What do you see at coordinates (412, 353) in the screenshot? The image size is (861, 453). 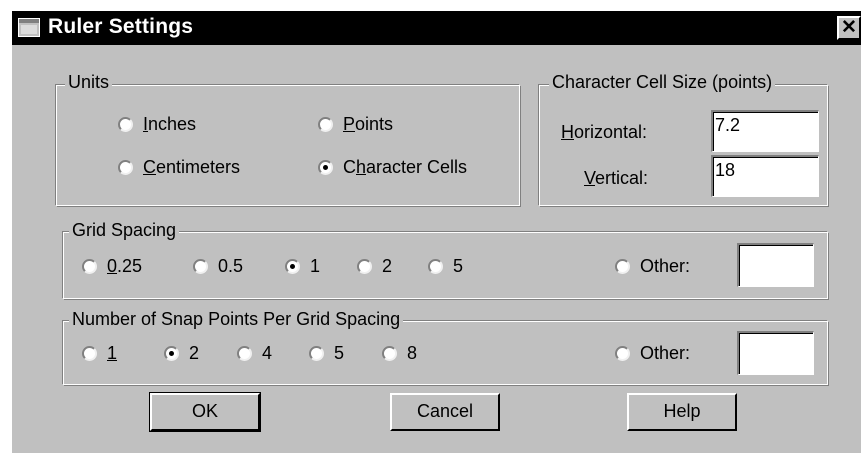 I see `radio-label: 8` at bounding box center [412, 353].